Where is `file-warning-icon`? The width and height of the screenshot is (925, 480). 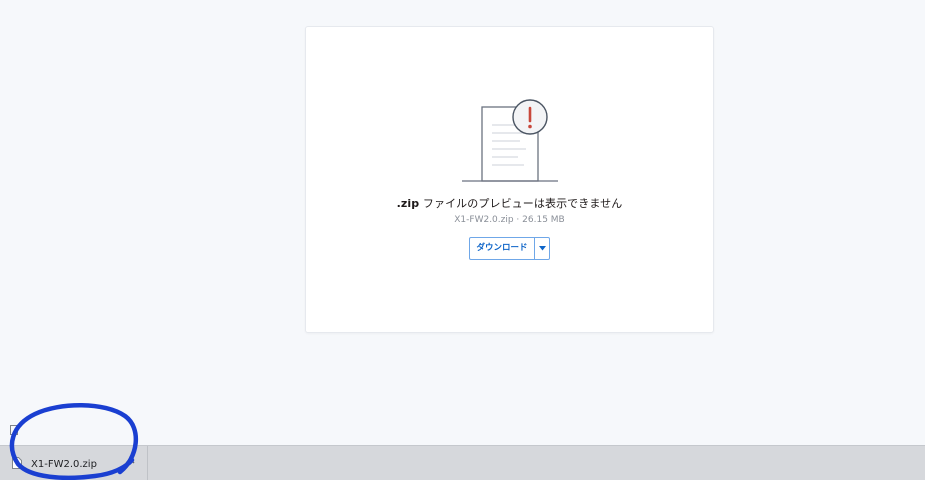 file-warning-icon is located at coordinates (510, 140).